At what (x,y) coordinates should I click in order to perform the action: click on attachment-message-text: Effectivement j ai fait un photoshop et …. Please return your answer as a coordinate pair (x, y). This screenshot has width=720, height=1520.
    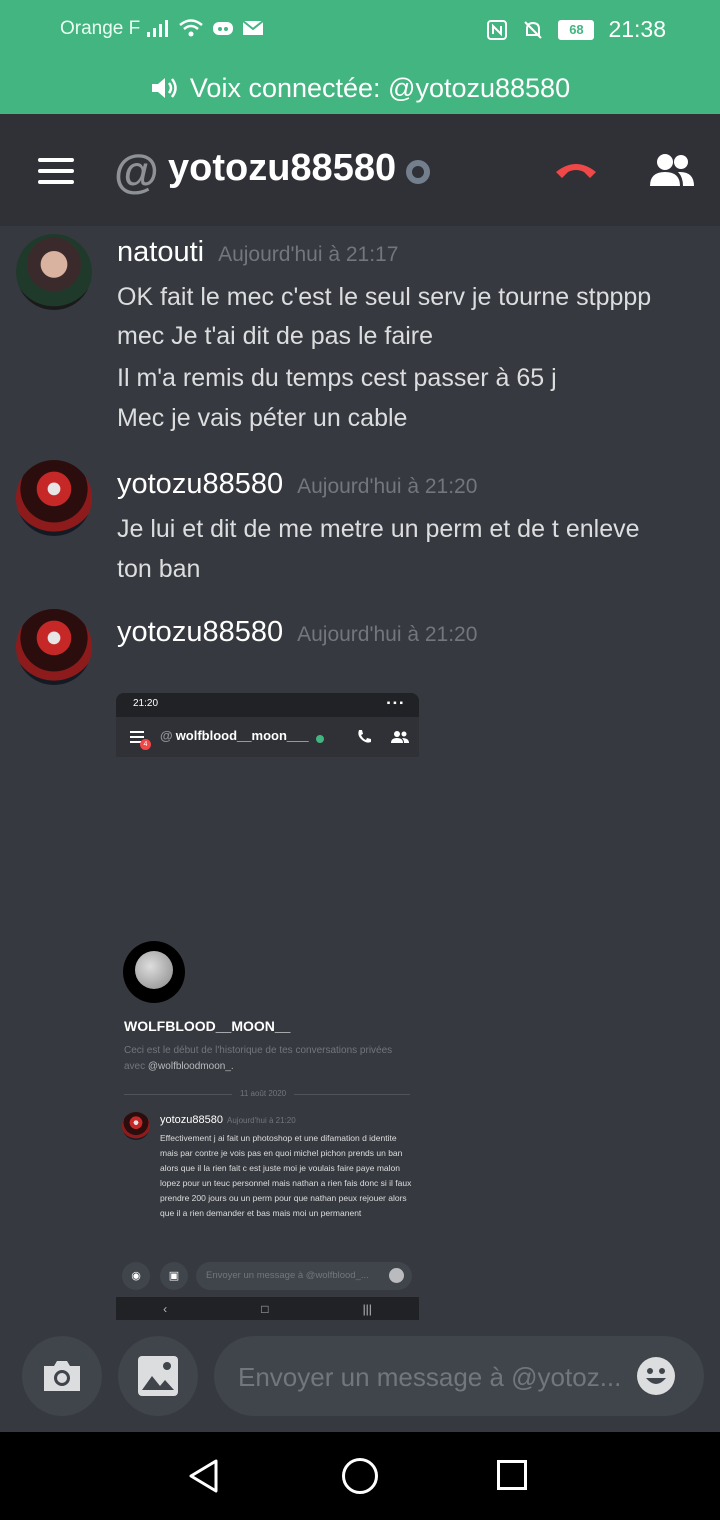
    Looking at the image, I should click on (286, 1175).